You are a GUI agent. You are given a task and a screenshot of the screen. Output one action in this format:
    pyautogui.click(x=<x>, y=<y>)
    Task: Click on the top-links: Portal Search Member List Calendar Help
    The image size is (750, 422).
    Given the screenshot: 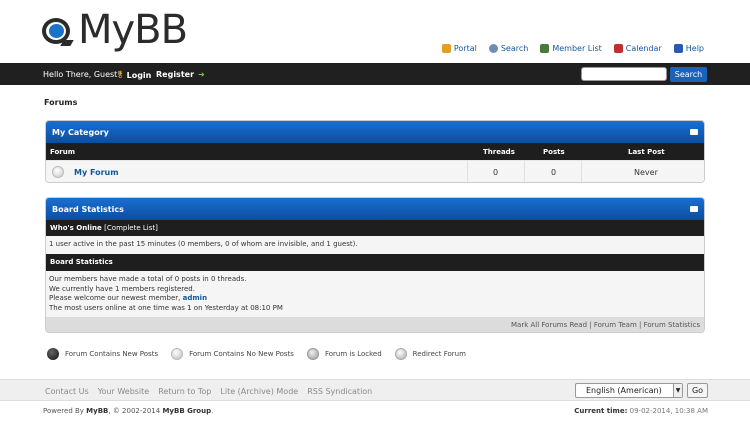 What is the action you would take?
    pyautogui.click(x=572, y=48)
    